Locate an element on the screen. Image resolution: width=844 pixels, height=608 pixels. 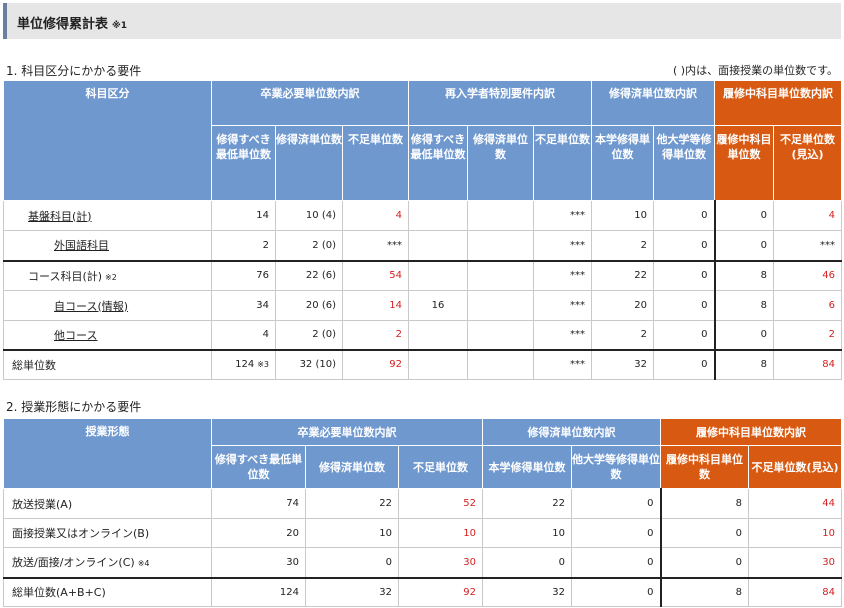
sub-header: 不足単位数 is located at coordinates (440, 467).